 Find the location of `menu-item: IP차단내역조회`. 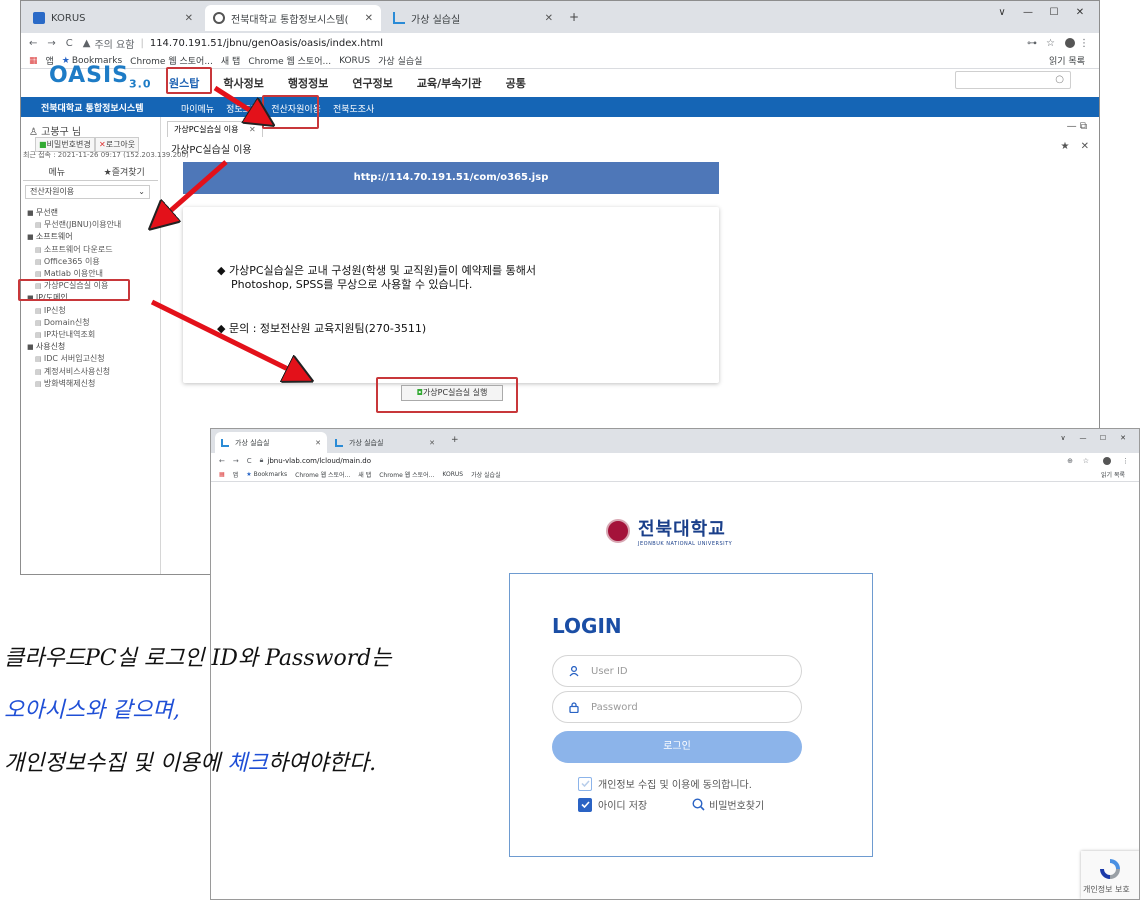

menu-item: IP차단내역조회 is located at coordinates (74, 335).